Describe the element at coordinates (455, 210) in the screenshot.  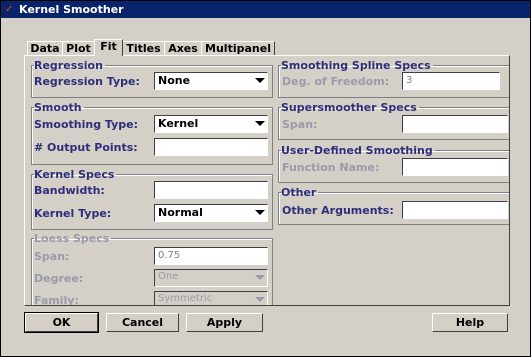
I see `other-arguments-input` at that location.